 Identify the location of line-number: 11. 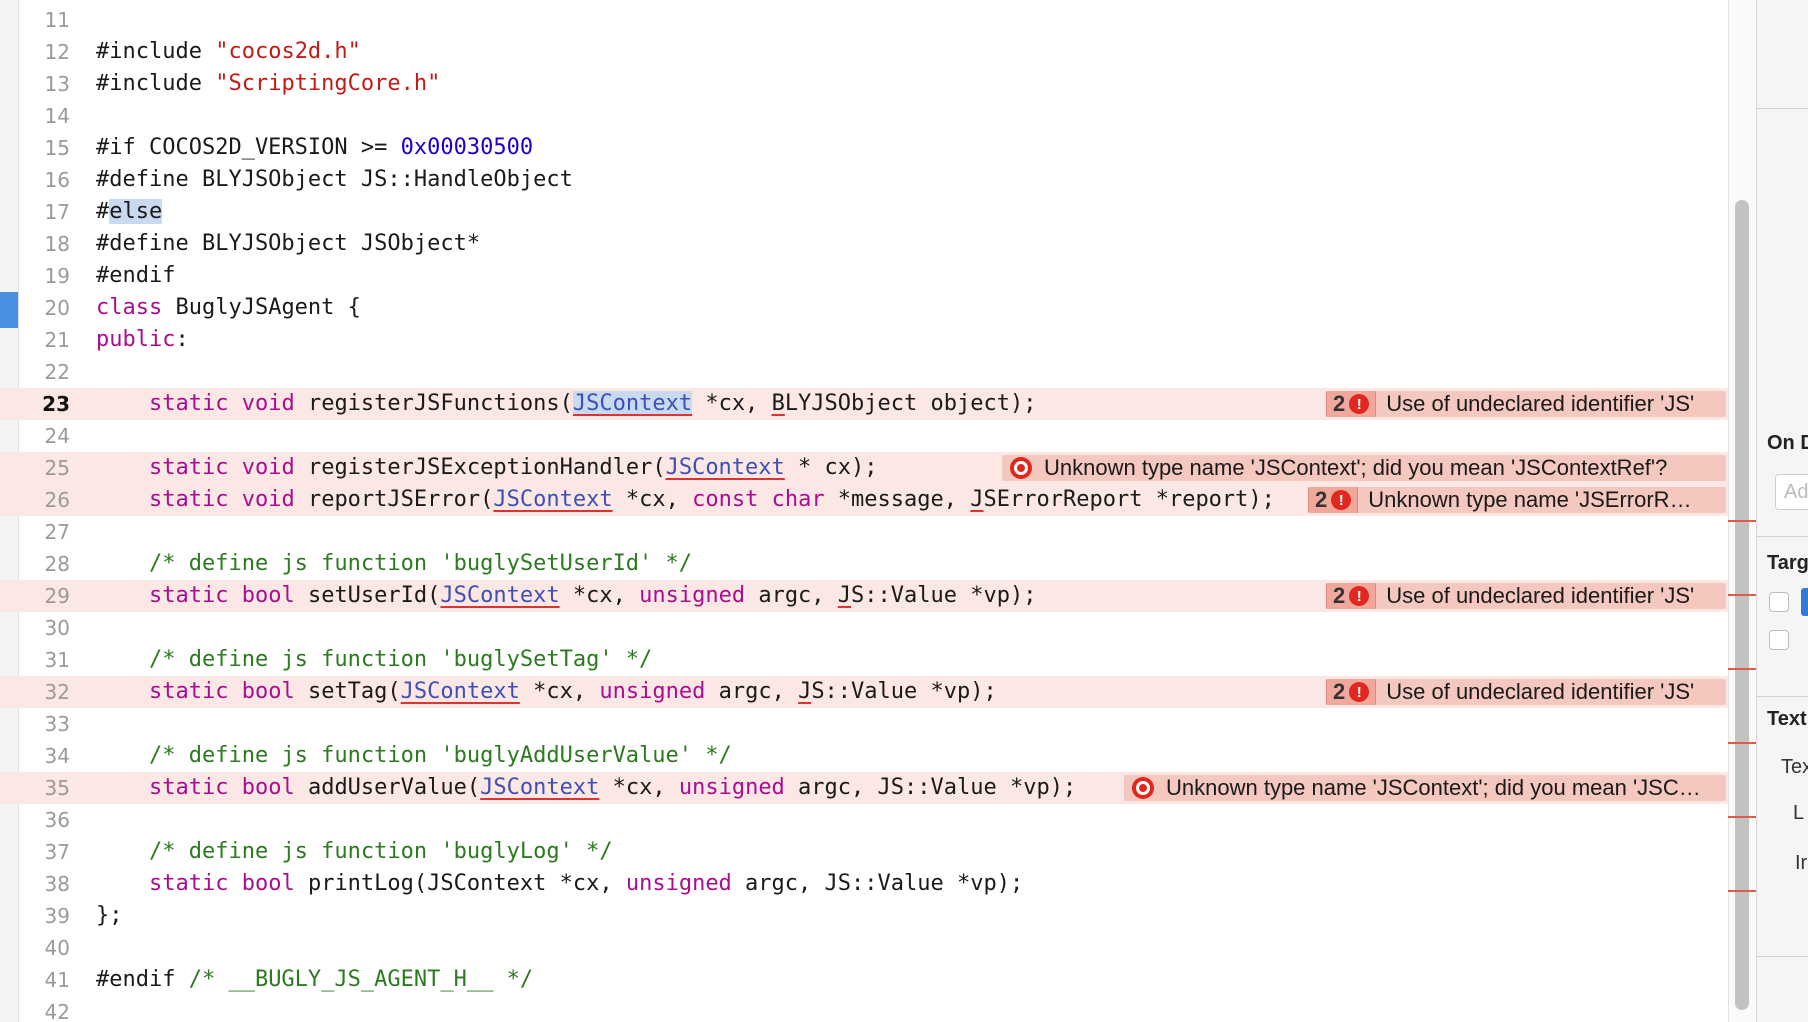
(44, 20).